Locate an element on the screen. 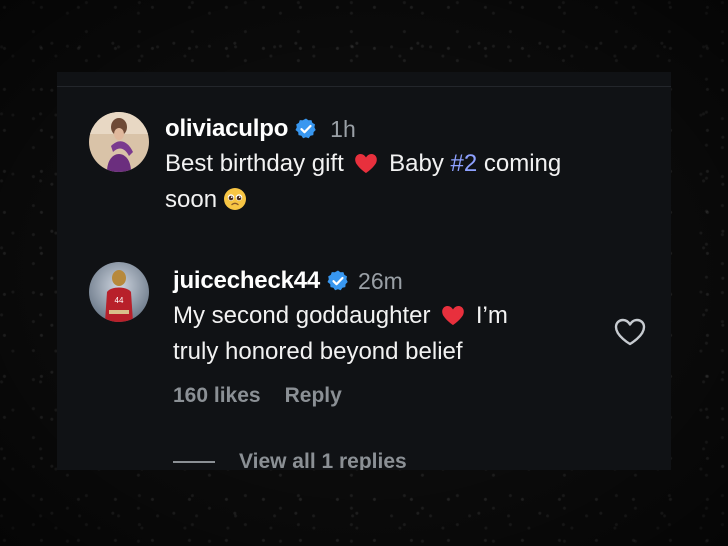  comment-text-part: I’m is located at coordinates (491, 315).